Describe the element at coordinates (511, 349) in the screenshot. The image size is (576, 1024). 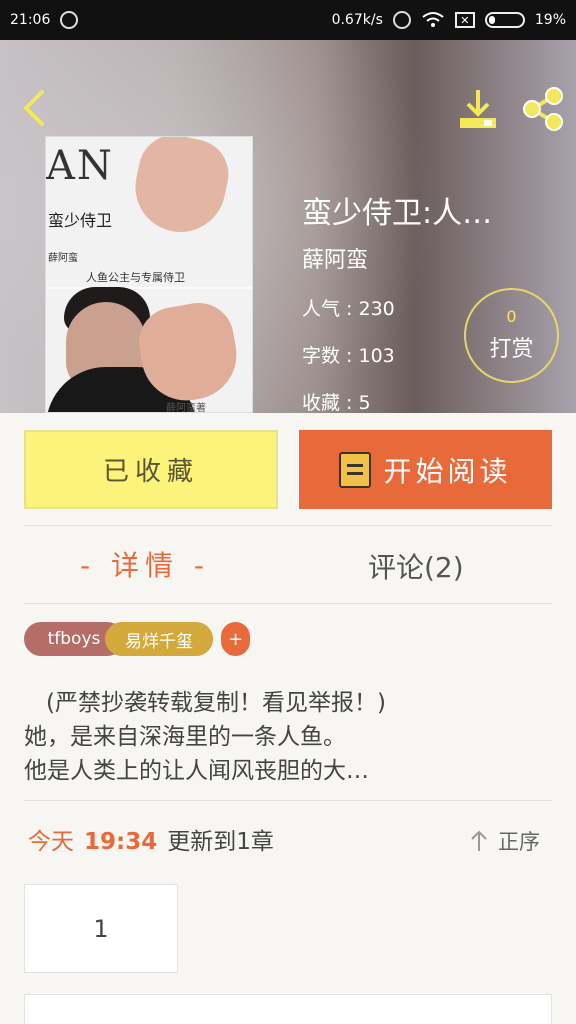
I see `reward-label: 打赏` at that location.